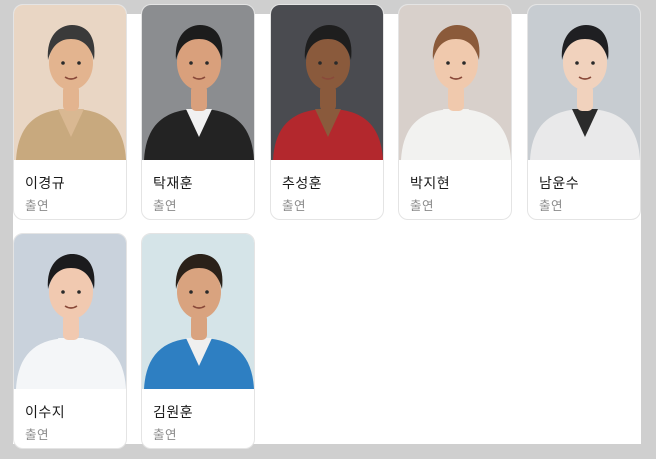  I want to click on cast-name: 추성훈, so click(302, 184).